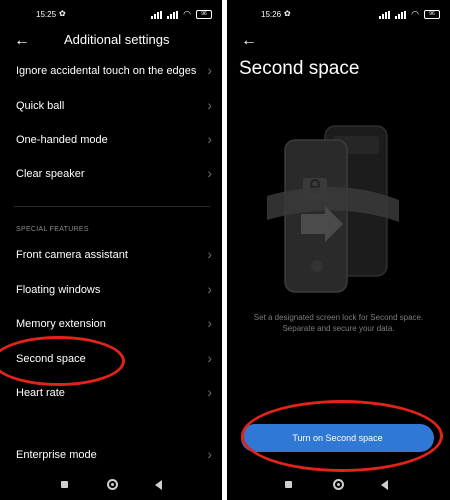  I want to click on setting-enterprise-mode: Enterprise mode ›, so click(111, 457).